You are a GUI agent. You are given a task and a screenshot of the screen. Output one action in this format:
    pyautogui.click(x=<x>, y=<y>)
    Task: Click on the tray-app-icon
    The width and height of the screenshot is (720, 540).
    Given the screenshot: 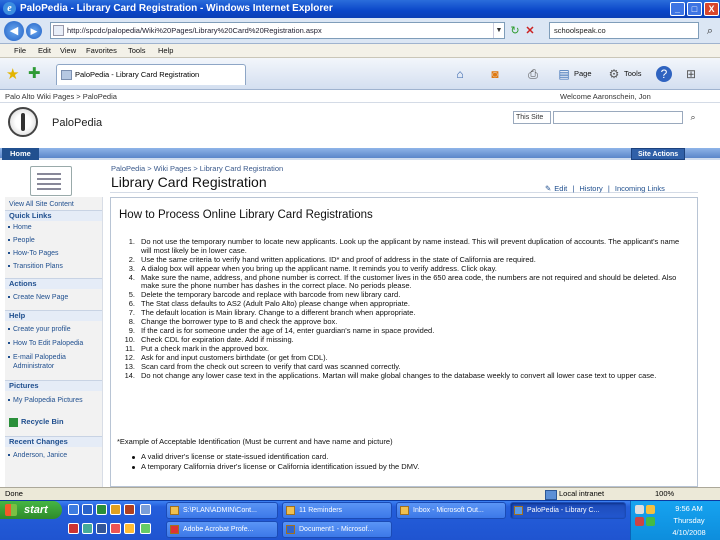 What is the action you would take?
    pyautogui.click(x=650, y=521)
    